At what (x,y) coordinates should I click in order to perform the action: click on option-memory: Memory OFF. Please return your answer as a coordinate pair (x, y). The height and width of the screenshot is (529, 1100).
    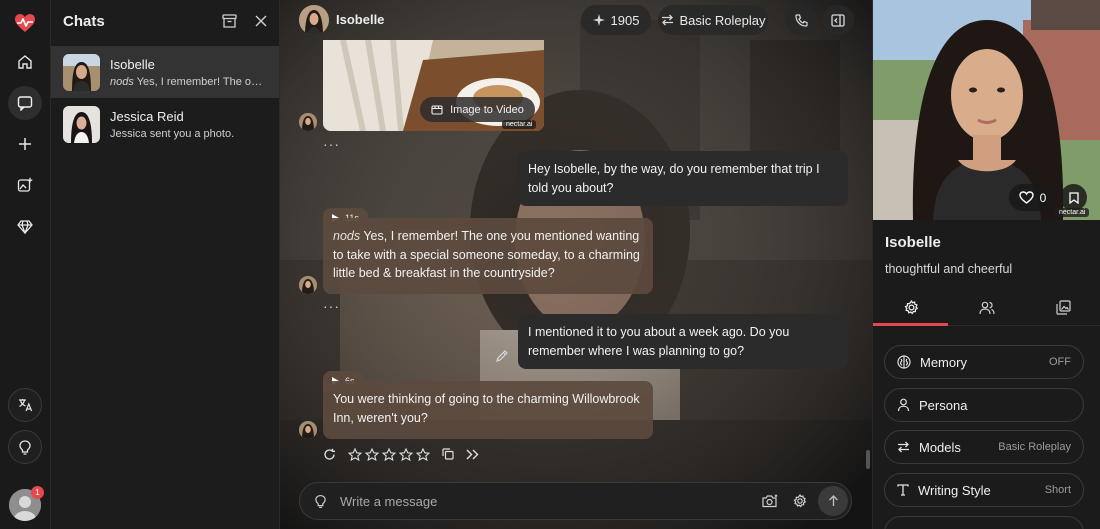
    Looking at the image, I should click on (984, 362).